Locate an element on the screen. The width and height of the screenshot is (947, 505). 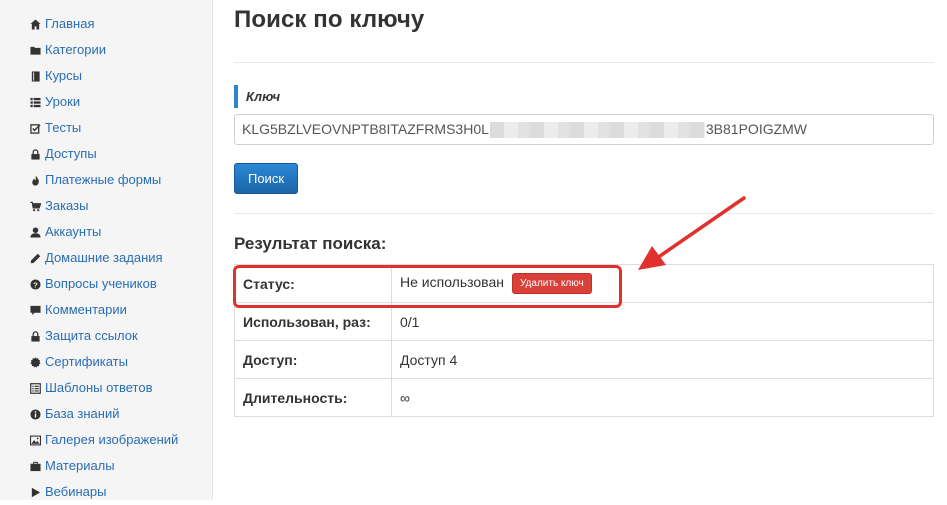
comment-icon is located at coordinates (35, 310).